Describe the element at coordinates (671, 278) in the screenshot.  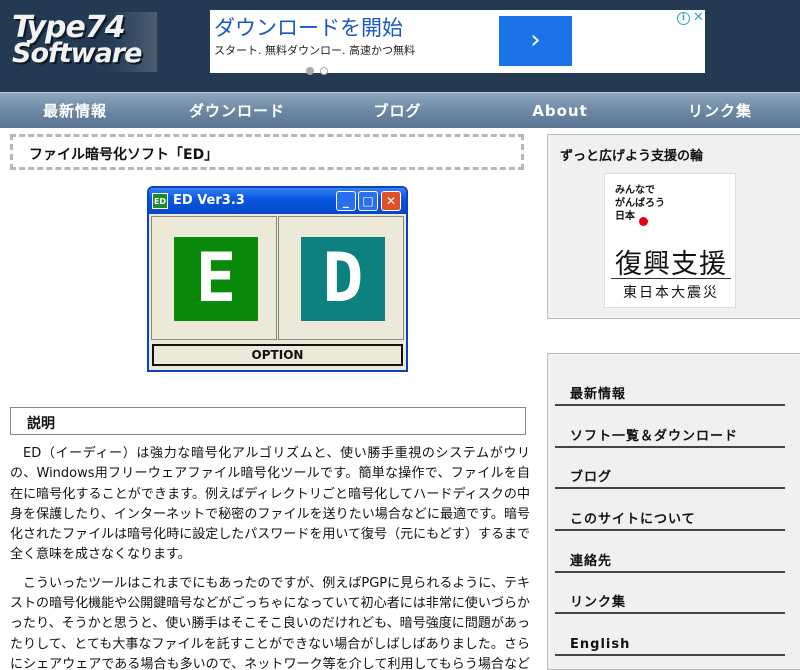
I see `banner-divider` at that location.